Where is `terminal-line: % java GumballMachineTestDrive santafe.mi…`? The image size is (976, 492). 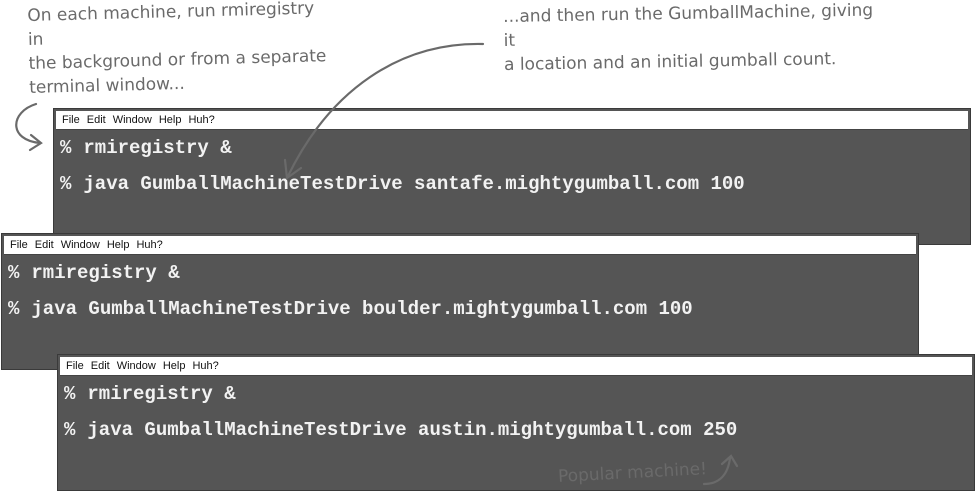 terminal-line: % java GumballMachineTestDrive santafe.mi… is located at coordinates (512, 184).